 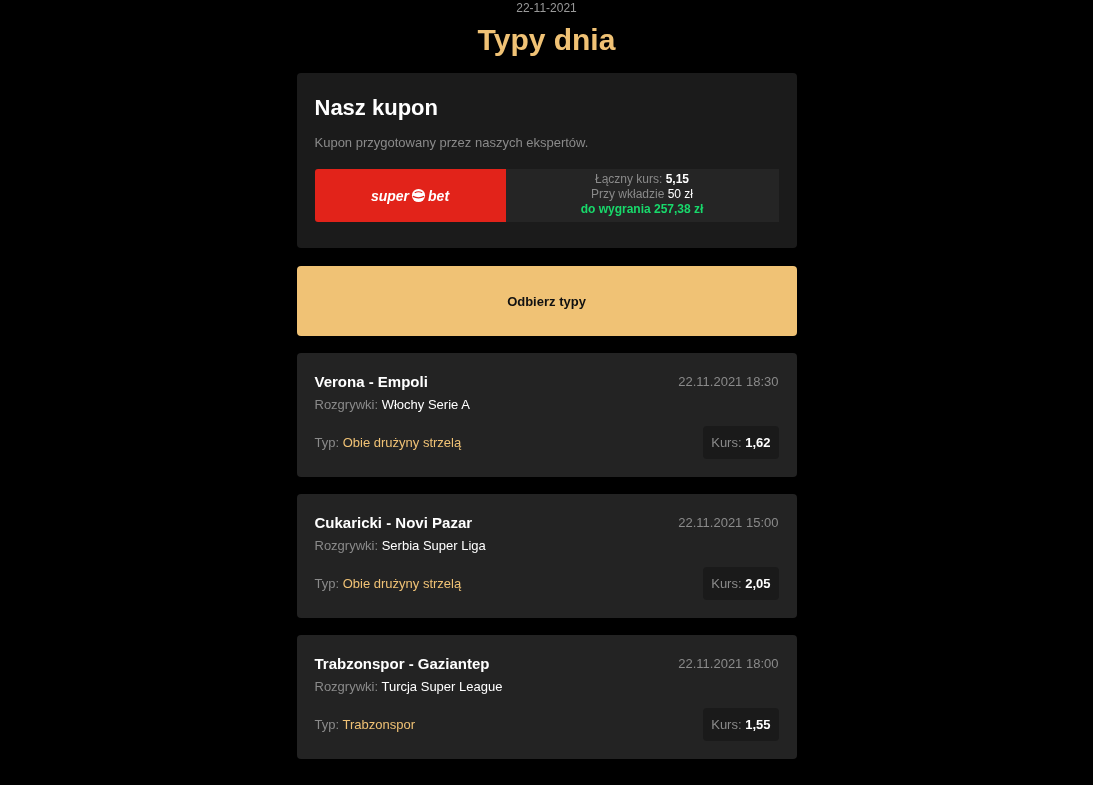 What do you see at coordinates (376, 108) in the screenshot?
I see `coupon-heading: Nasz kupon` at bounding box center [376, 108].